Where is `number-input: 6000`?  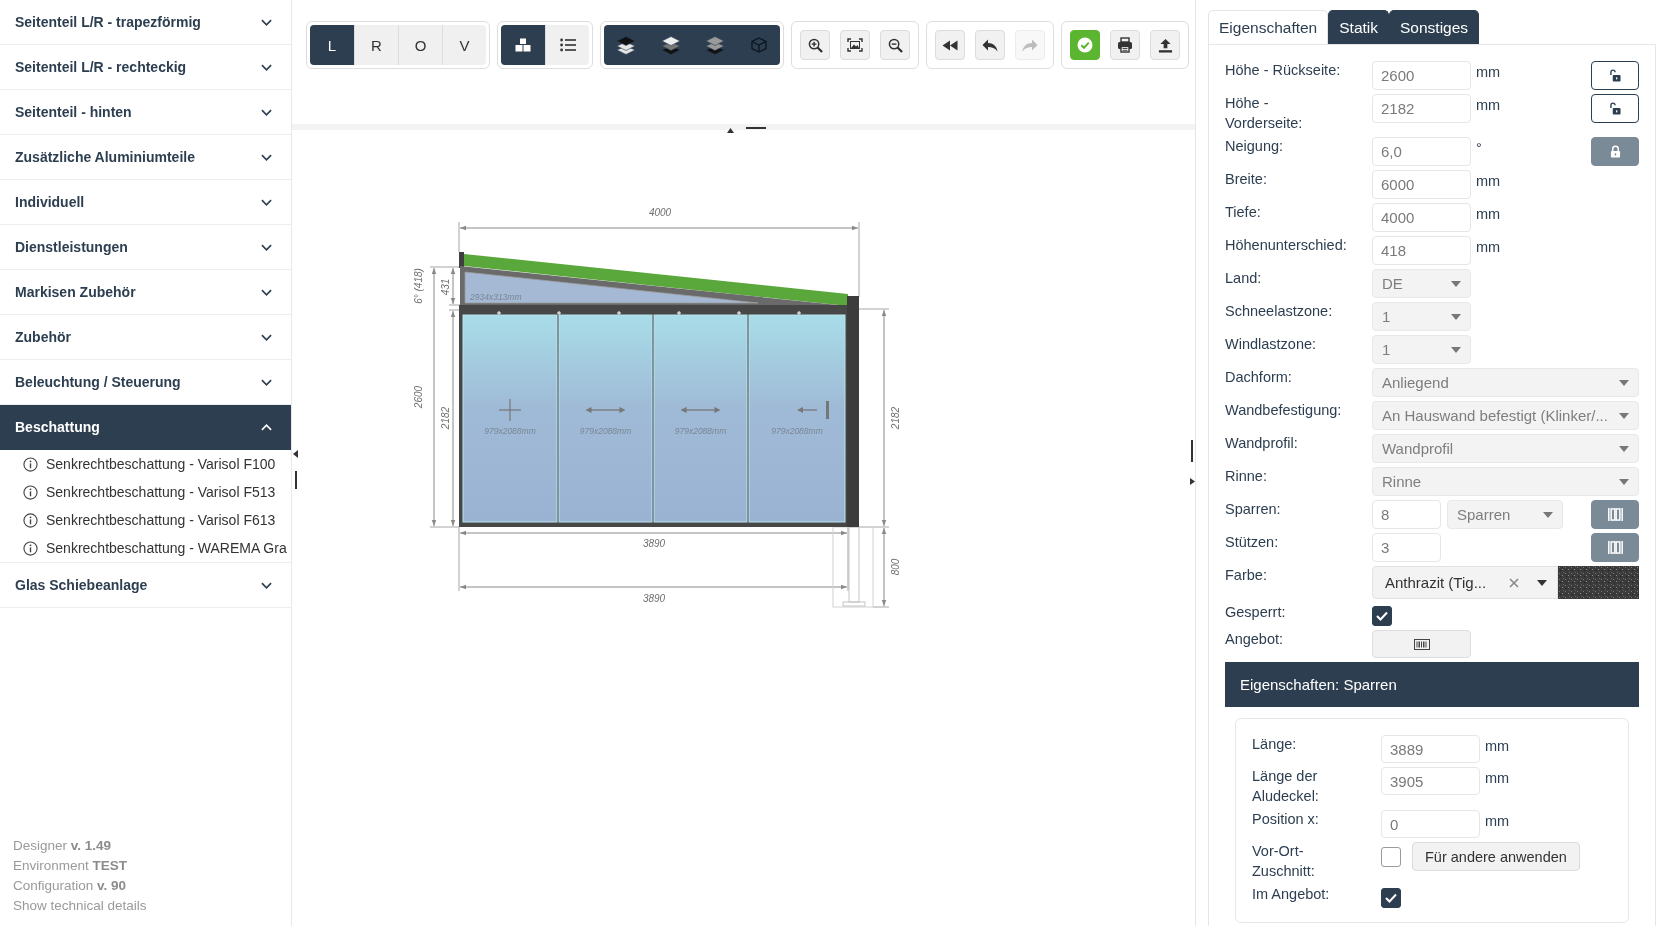
number-input: 6000 is located at coordinates (1421, 184).